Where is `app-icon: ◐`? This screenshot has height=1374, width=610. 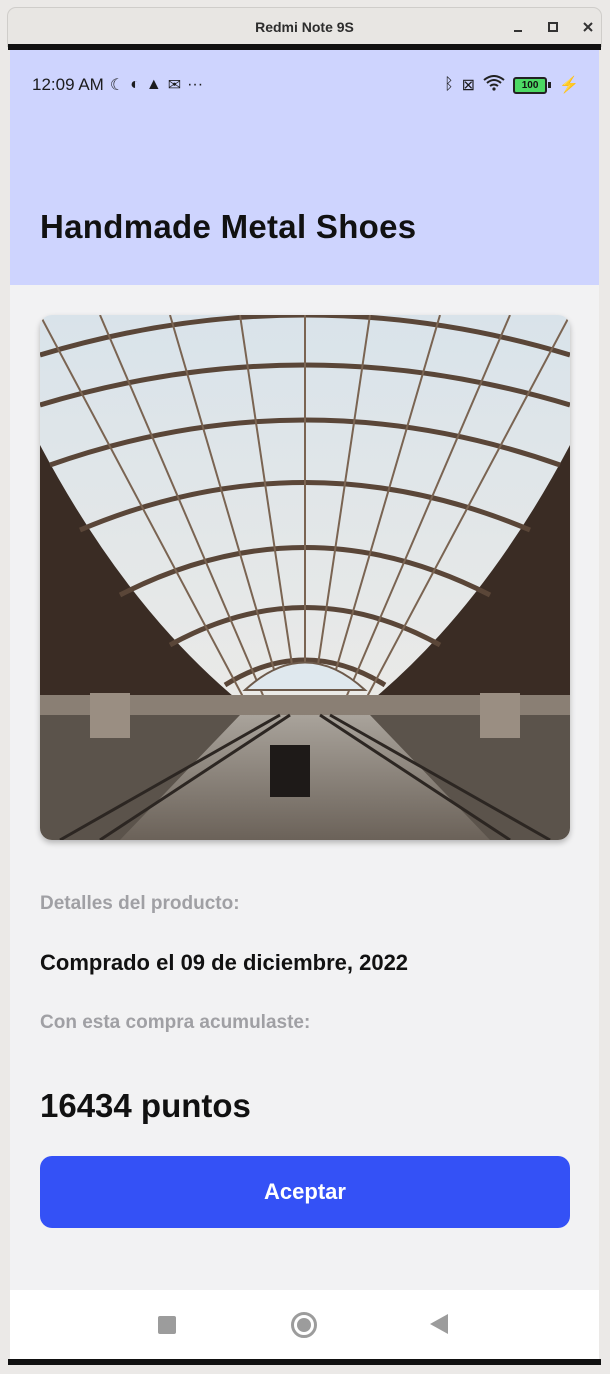
app-icon: ◐ is located at coordinates (135, 84).